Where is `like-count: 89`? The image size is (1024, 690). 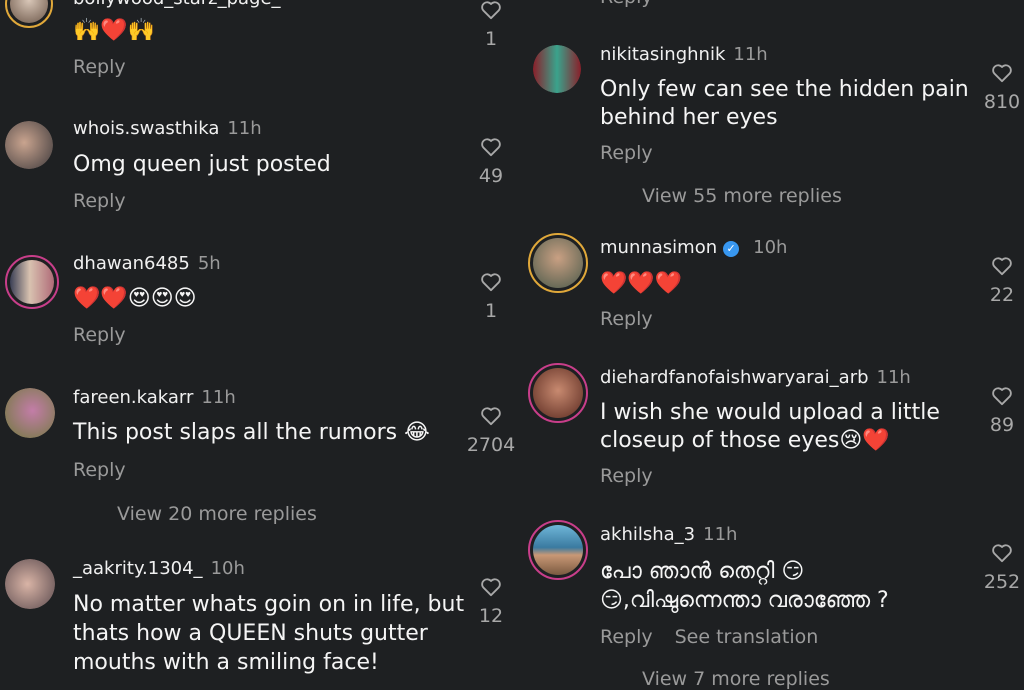 like-count: 89 is located at coordinates (1002, 425).